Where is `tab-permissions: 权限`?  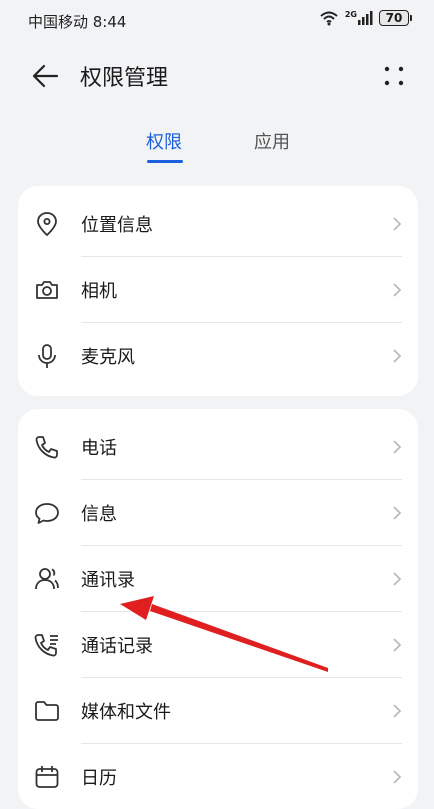
tab-permissions: 权限 is located at coordinates (164, 141).